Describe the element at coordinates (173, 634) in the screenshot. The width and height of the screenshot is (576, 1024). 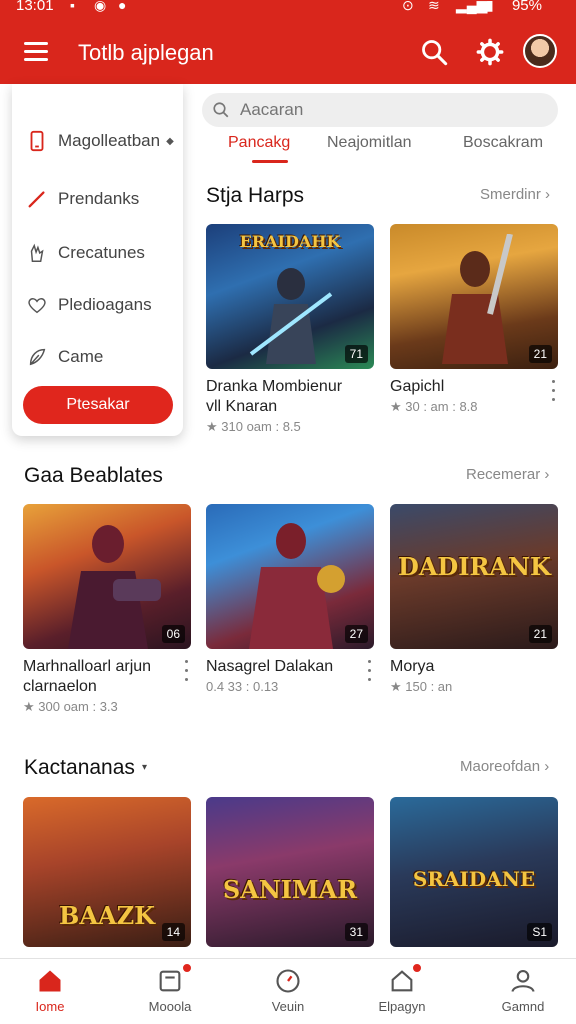
I see `badge: 06` at that location.